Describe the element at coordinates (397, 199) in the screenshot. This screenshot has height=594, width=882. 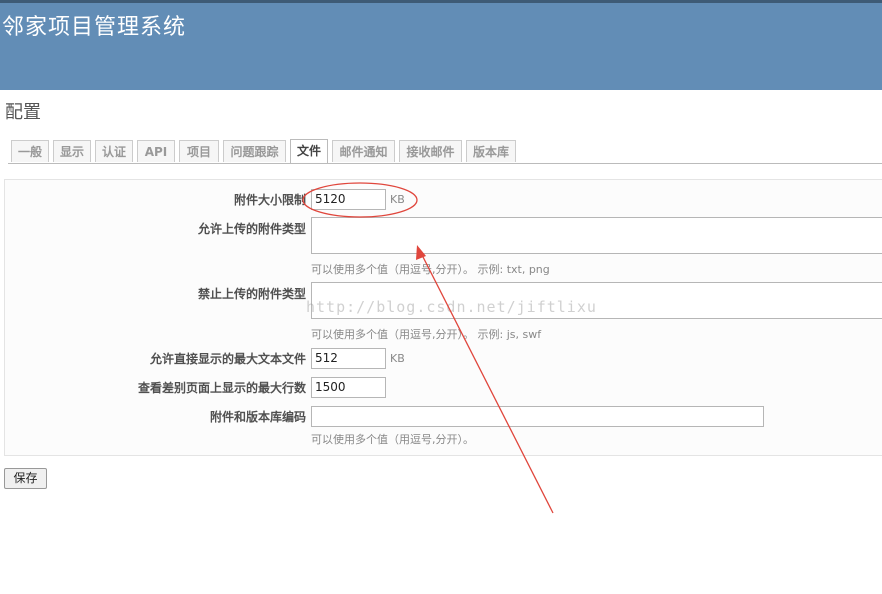
I see `attachment-max-size-unit: KB` at that location.